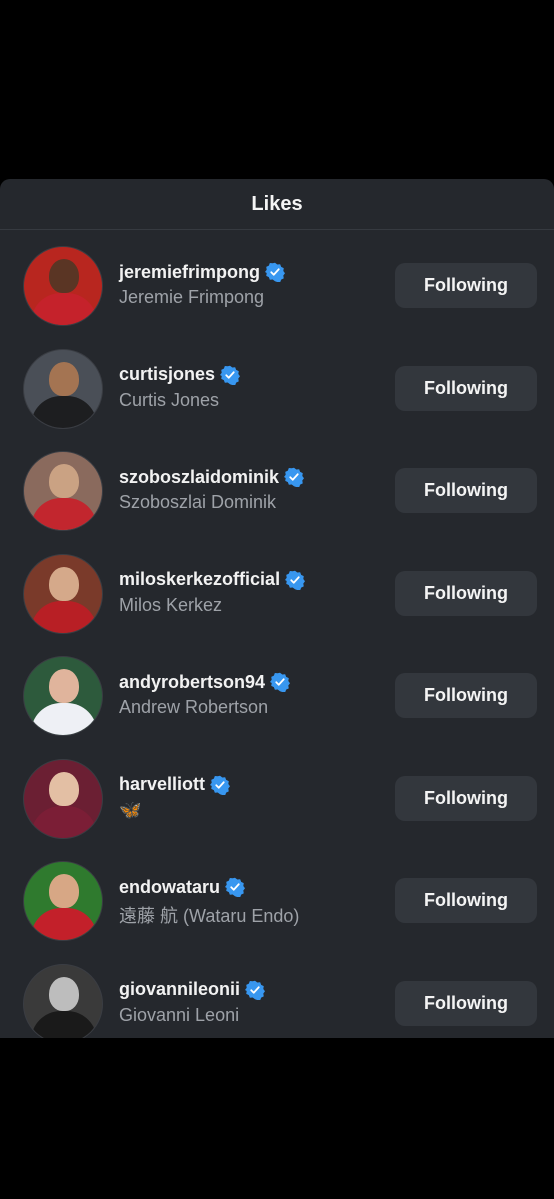 The image size is (554, 1199). Describe the element at coordinates (277, 810) in the screenshot. I see `list-item: harvelliott 🦋 Following` at that location.